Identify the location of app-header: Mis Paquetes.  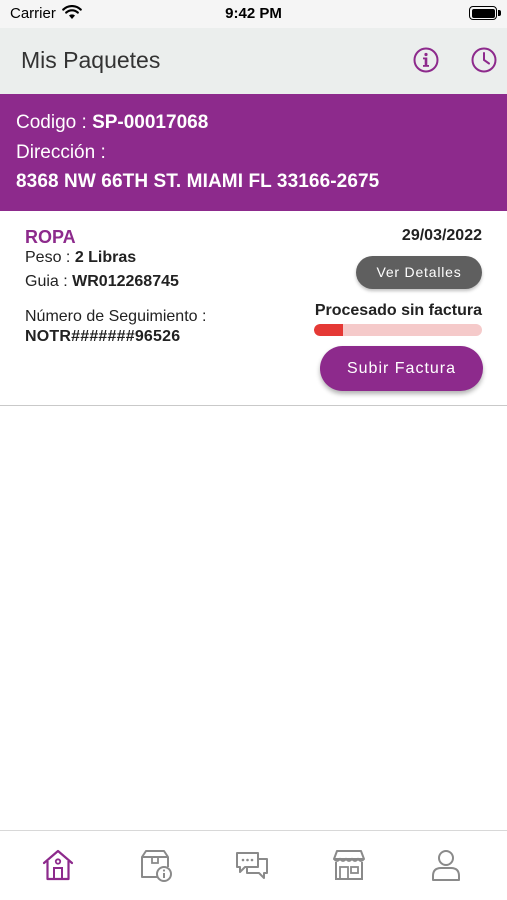
(253, 61).